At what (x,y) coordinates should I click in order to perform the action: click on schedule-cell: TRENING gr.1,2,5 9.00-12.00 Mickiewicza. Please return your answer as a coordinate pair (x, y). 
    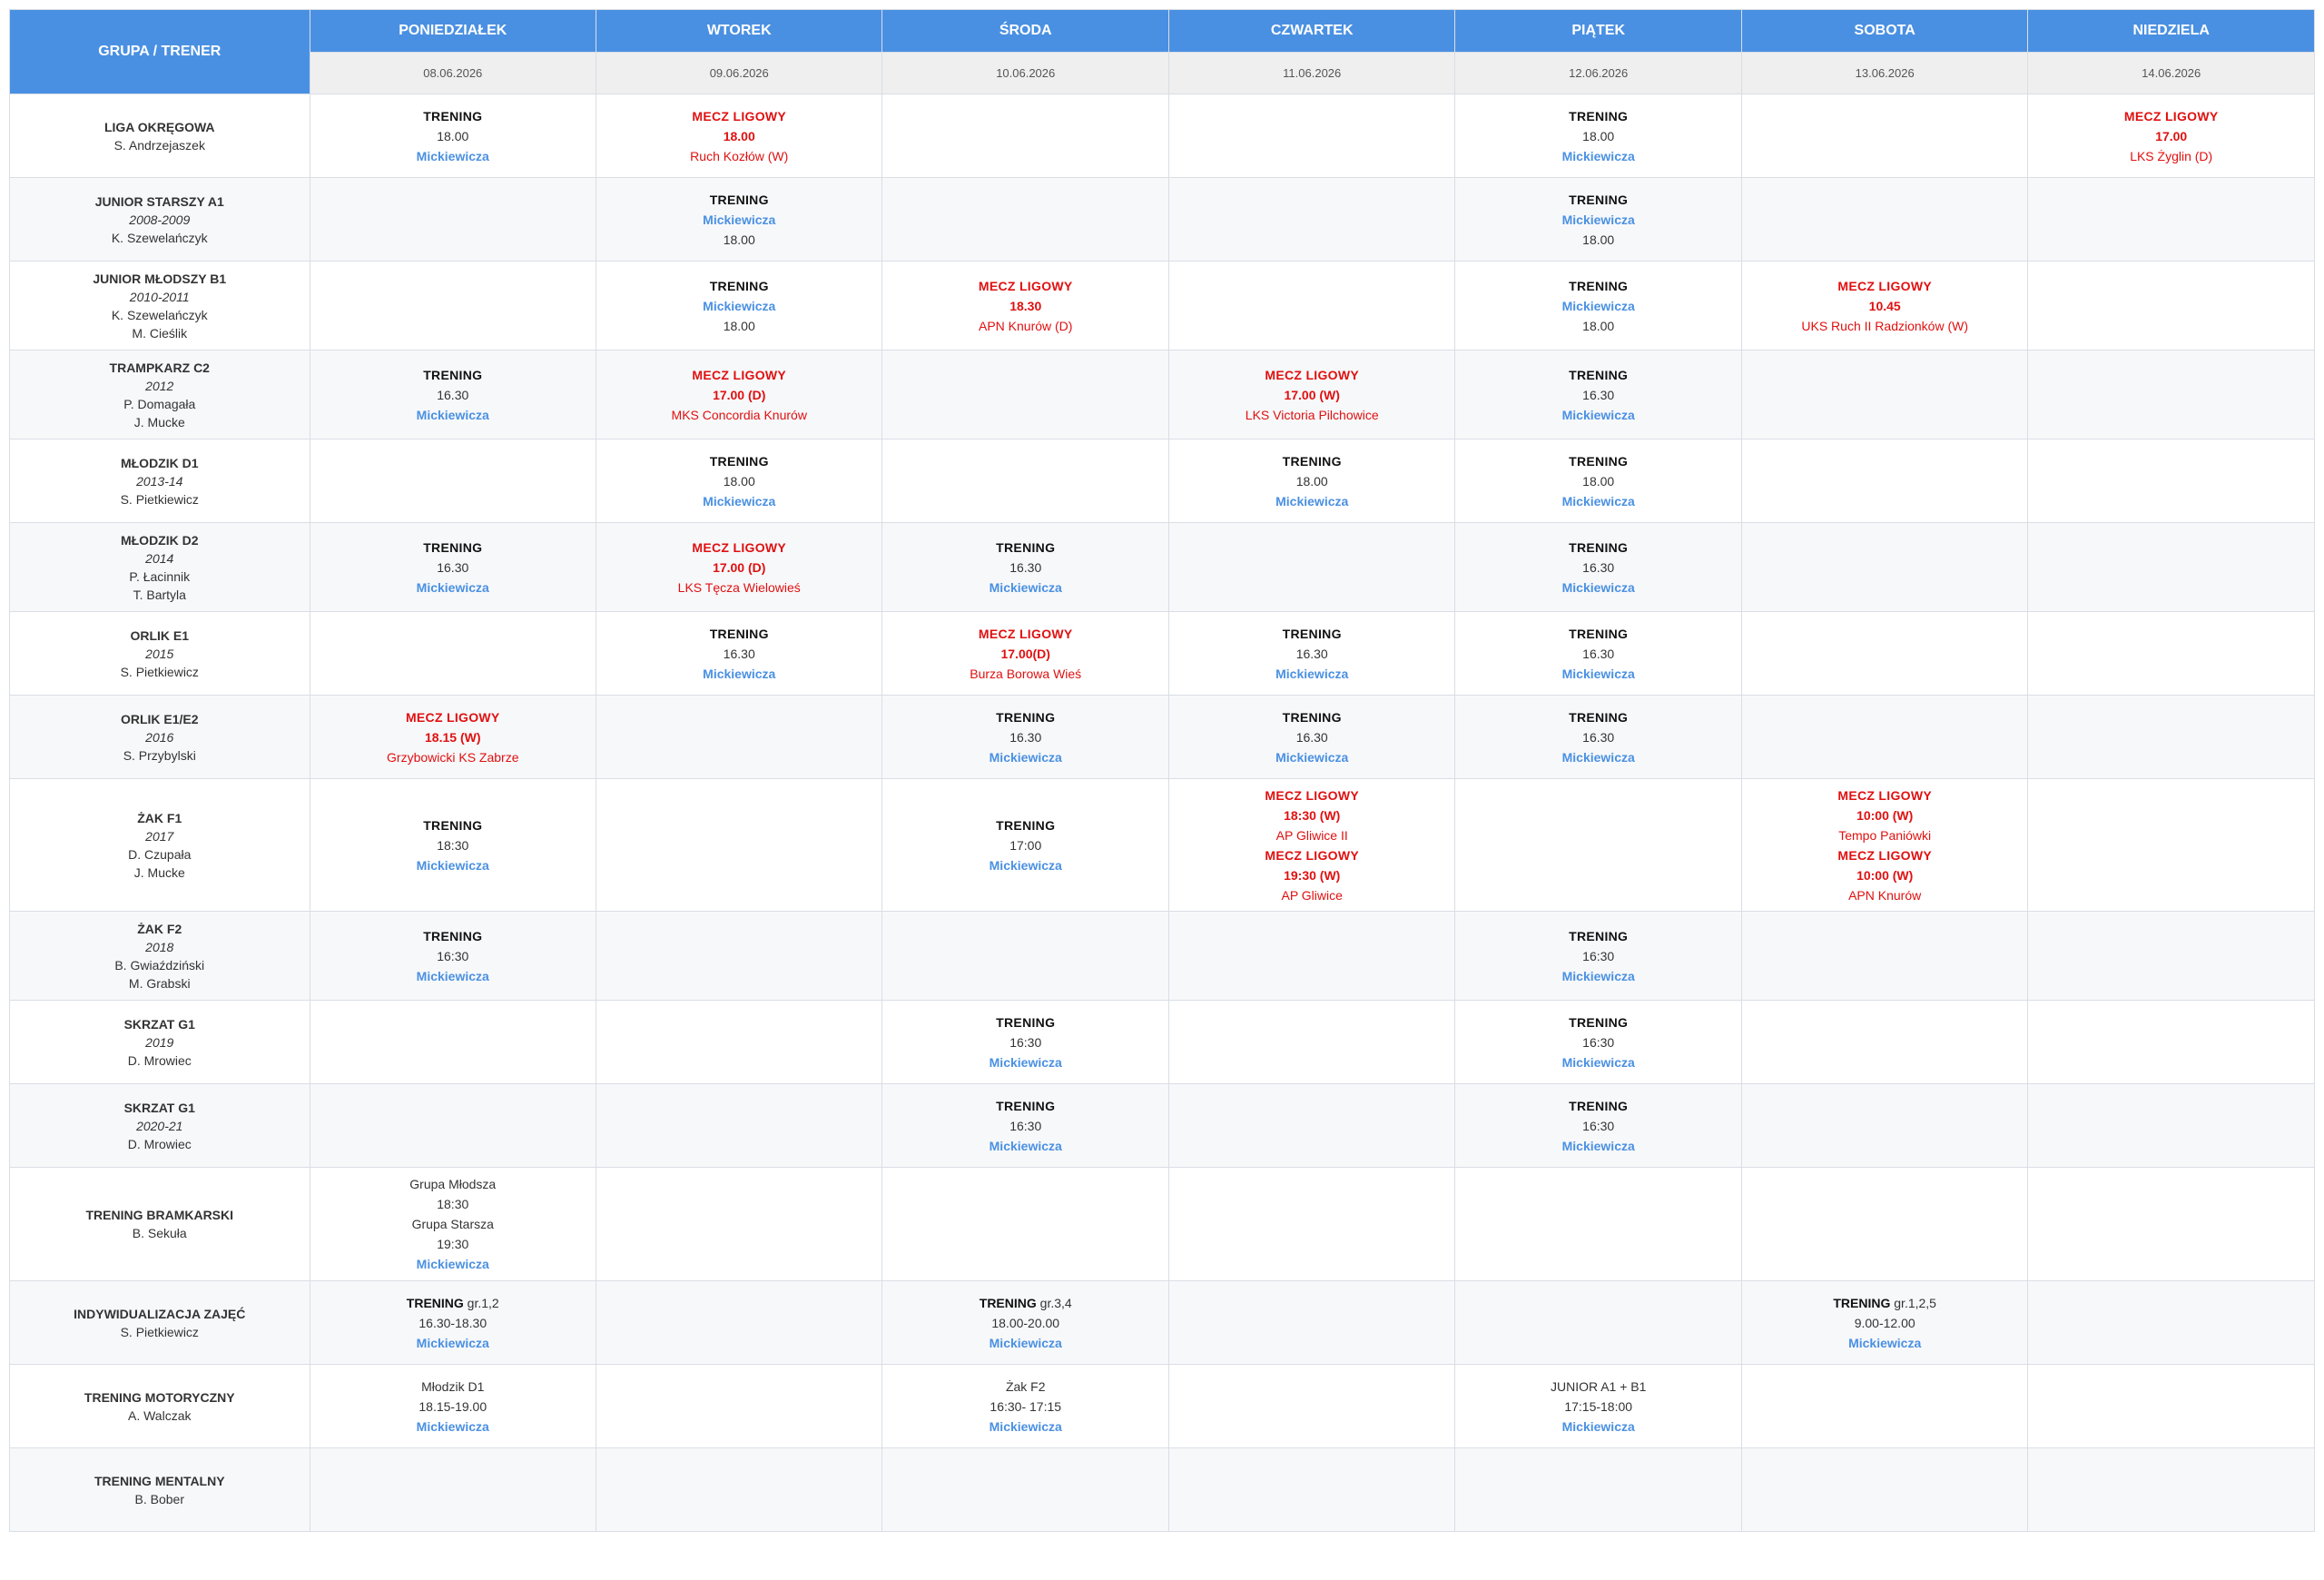
    Looking at the image, I should click on (1884, 1323).